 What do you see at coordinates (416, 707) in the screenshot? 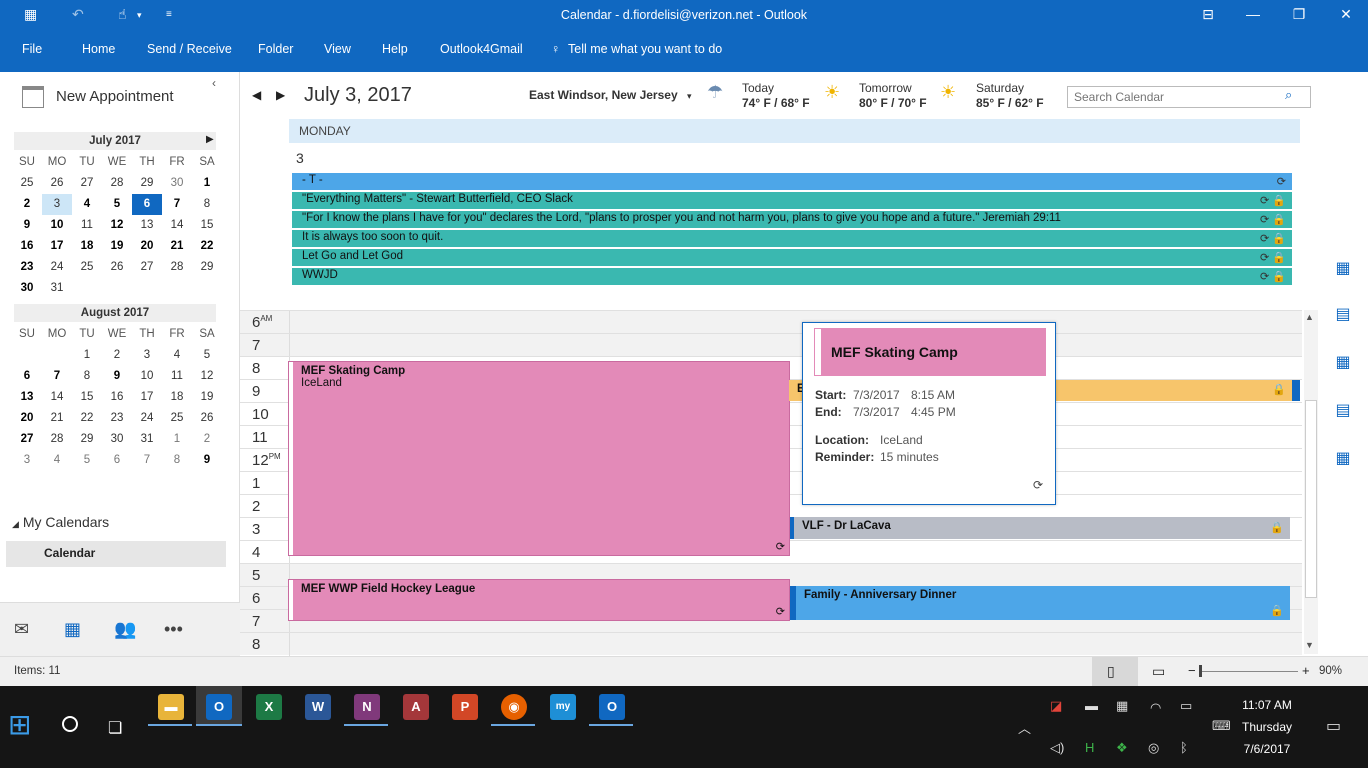
I see `access-icon: A` at bounding box center [416, 707].